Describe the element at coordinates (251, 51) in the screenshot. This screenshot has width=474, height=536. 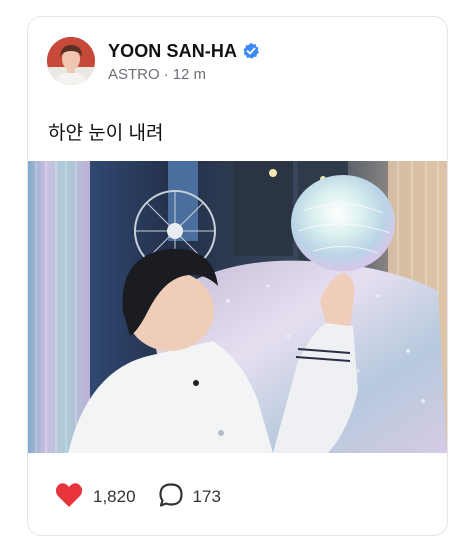
I see `verified-badge-icon` at that location.